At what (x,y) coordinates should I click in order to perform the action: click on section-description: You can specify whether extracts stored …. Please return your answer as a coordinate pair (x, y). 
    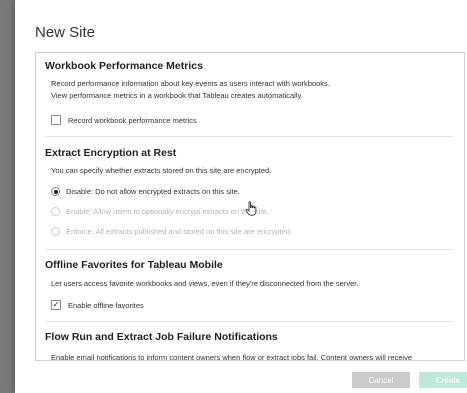
    Looking at the image, I should click on (161, 170).